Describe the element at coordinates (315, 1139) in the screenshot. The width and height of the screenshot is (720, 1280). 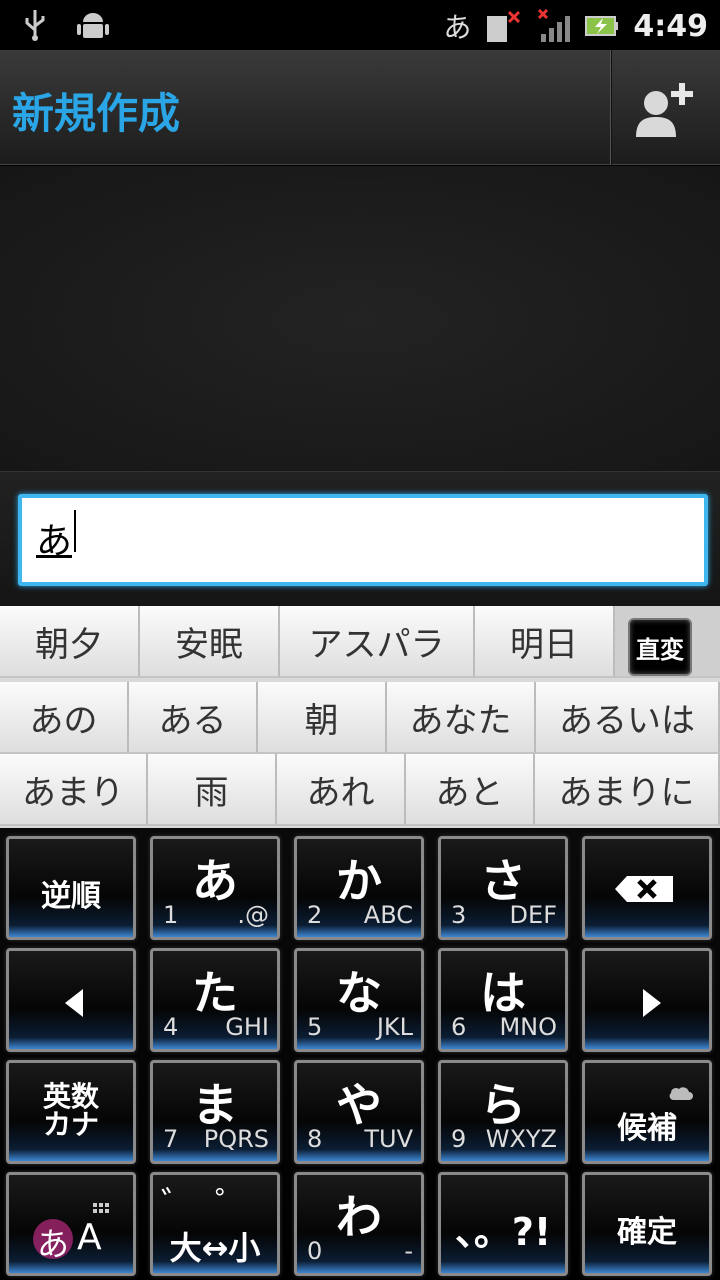
I see `key-number: 8` at that location.